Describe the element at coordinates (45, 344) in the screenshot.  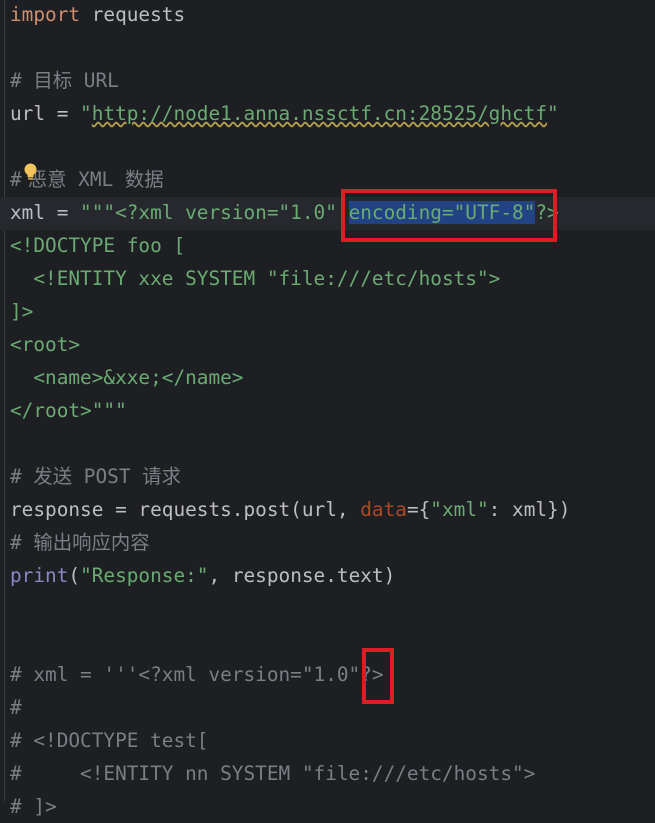
I see `code-line-11: <root>` at that location.